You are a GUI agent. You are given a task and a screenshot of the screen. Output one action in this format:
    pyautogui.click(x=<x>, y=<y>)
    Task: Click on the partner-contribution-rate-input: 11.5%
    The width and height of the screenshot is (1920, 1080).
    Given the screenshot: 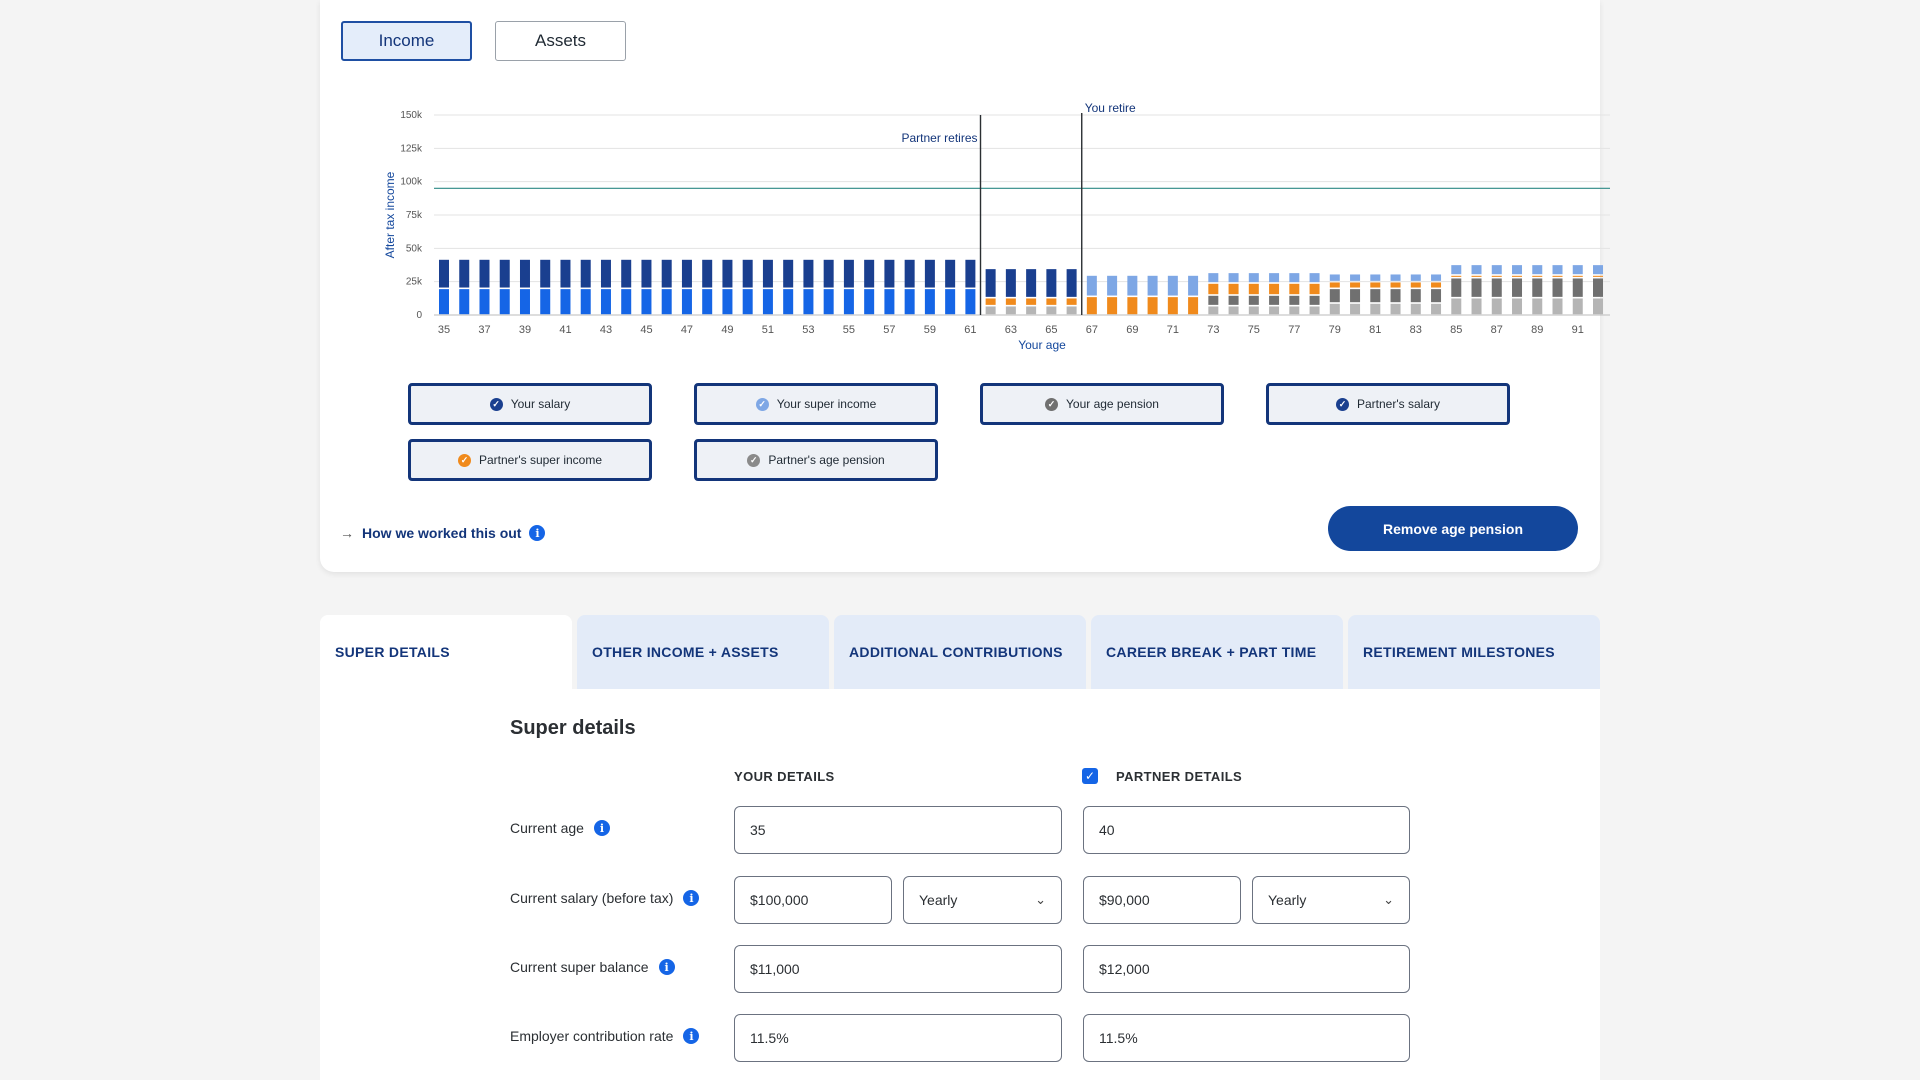 What is the action you would take?
    pyautogui.click(x=1246, y=1038)
    